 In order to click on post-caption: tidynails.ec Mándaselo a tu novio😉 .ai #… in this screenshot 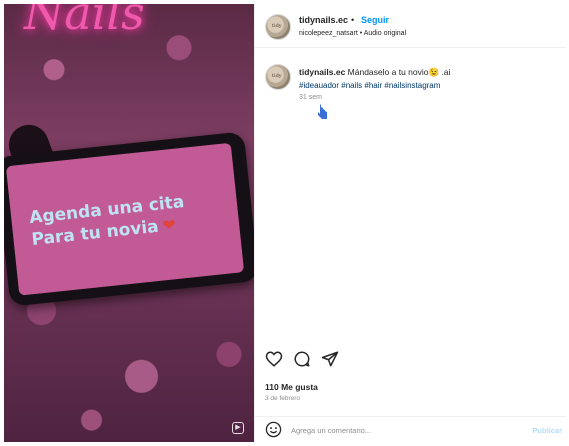, I will do `click(424, 79)`.